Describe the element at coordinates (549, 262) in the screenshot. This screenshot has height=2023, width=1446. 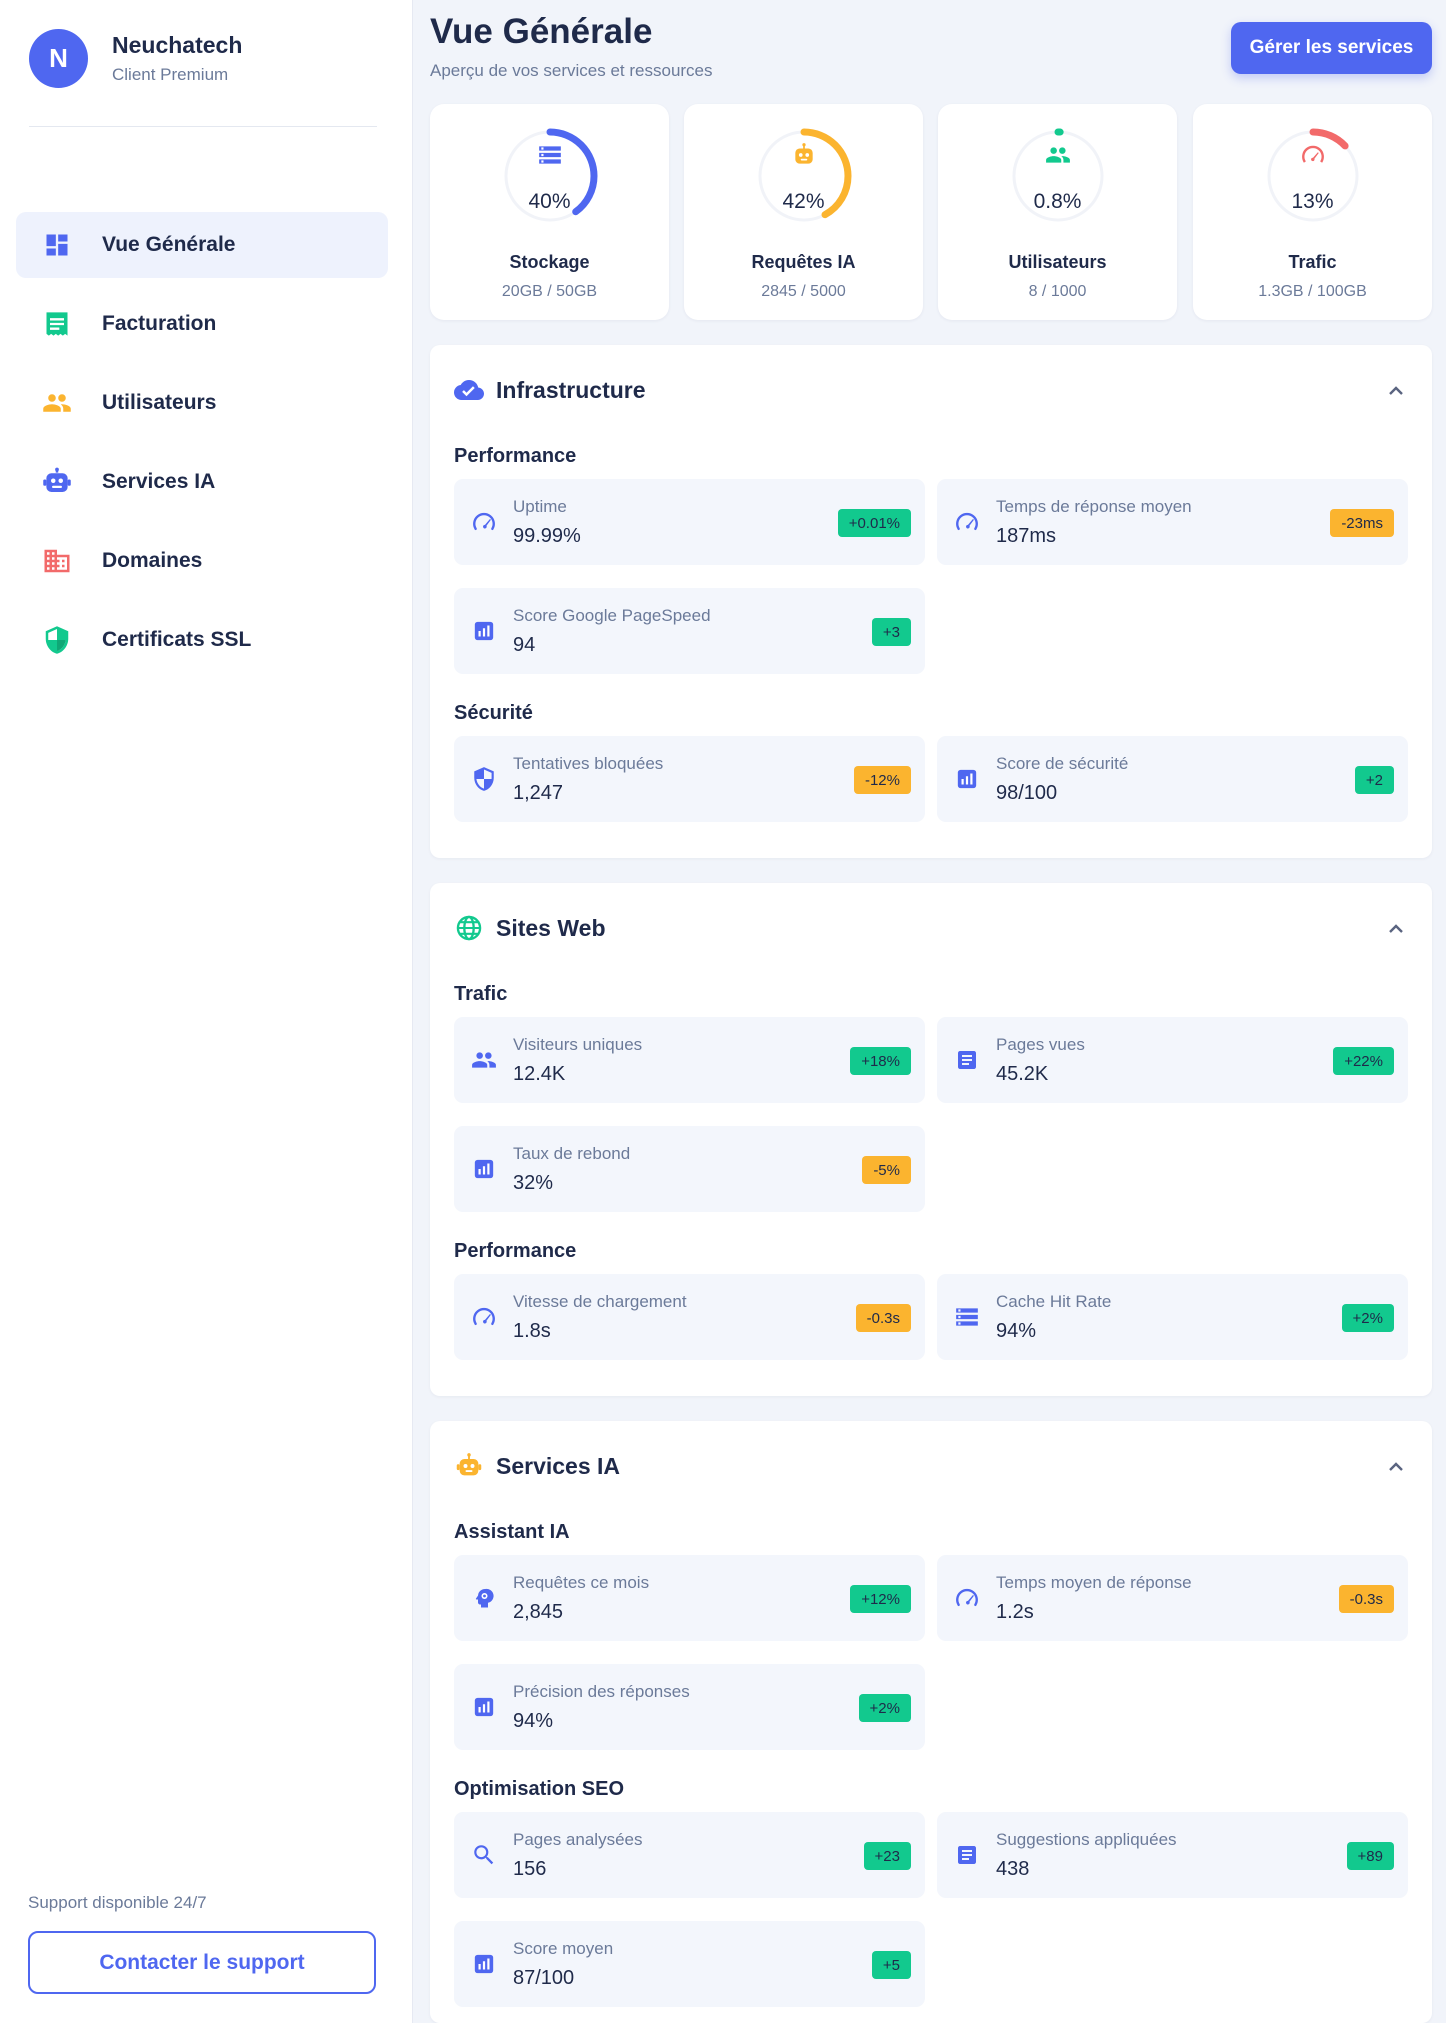
I see `stat-label: Stockage` at that location.